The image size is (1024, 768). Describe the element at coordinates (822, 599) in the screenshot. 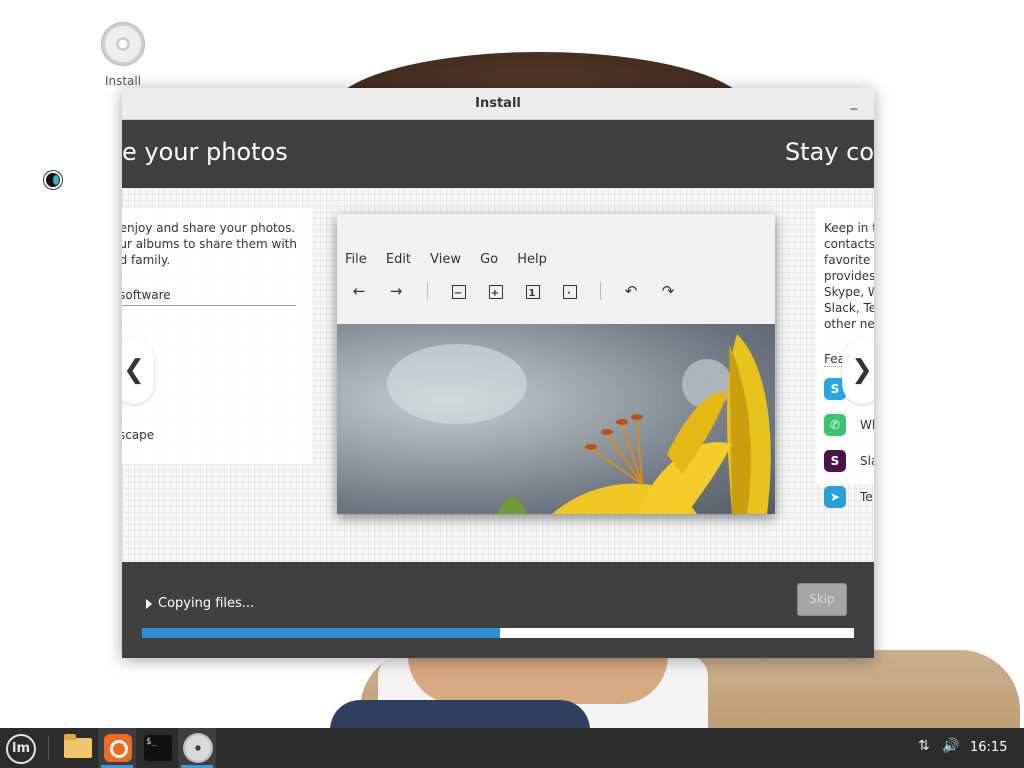

I see `skip-button: Skip` at that location.